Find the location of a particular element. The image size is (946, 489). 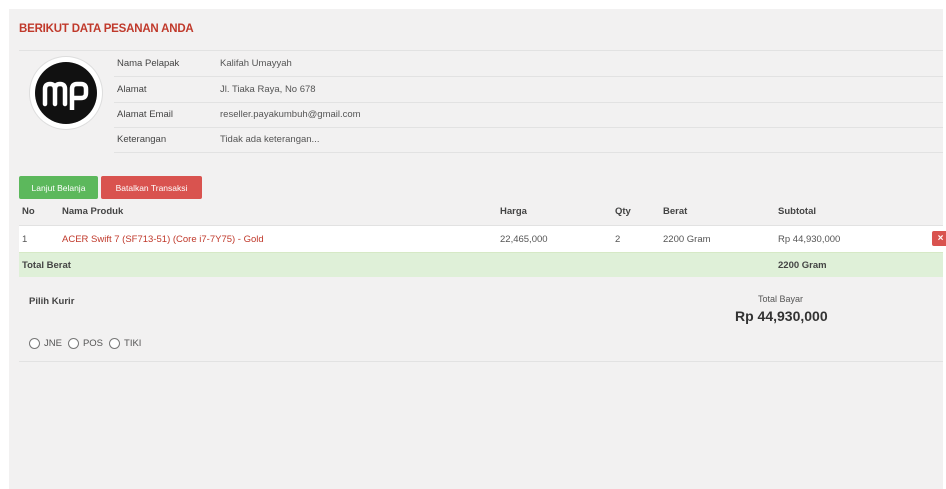

page-title: BERIKUT DATA PESANAN ANDA is located at coordinates (106, 29).